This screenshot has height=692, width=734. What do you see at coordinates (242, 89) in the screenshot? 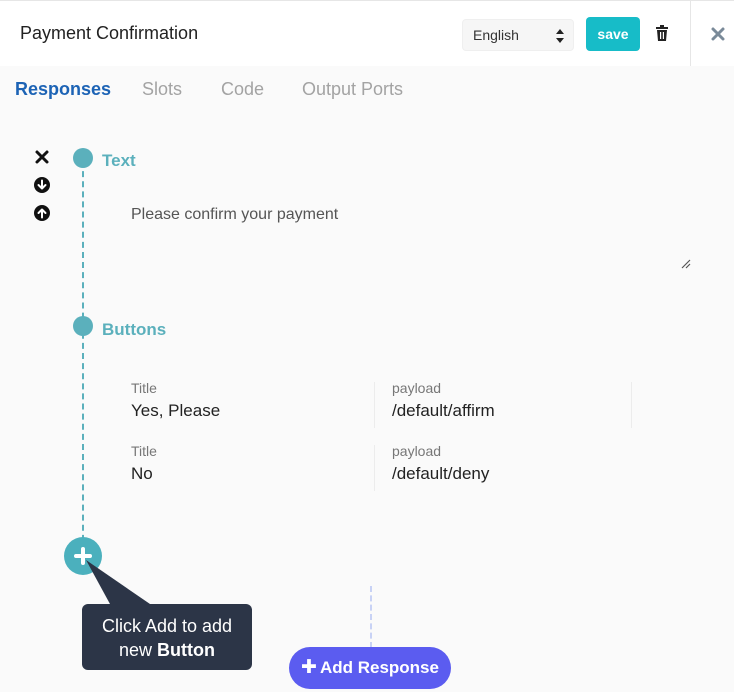
I see `tab-code: Code` at bounding box center [242, 89].